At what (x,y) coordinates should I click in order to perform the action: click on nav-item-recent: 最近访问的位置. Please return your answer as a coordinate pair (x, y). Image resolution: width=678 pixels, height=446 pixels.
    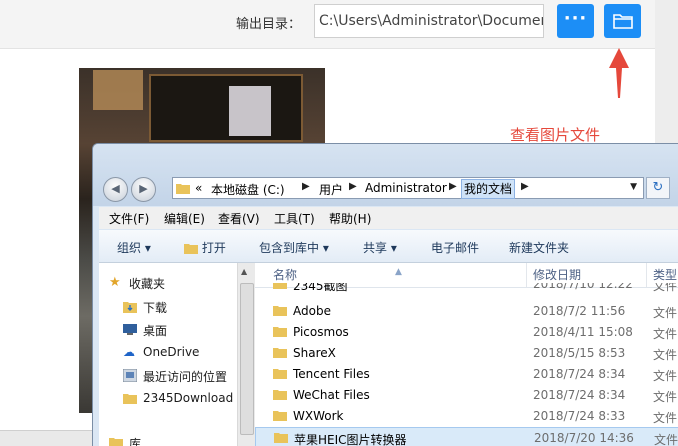
    Looking at the image, I should click on (175, 376).